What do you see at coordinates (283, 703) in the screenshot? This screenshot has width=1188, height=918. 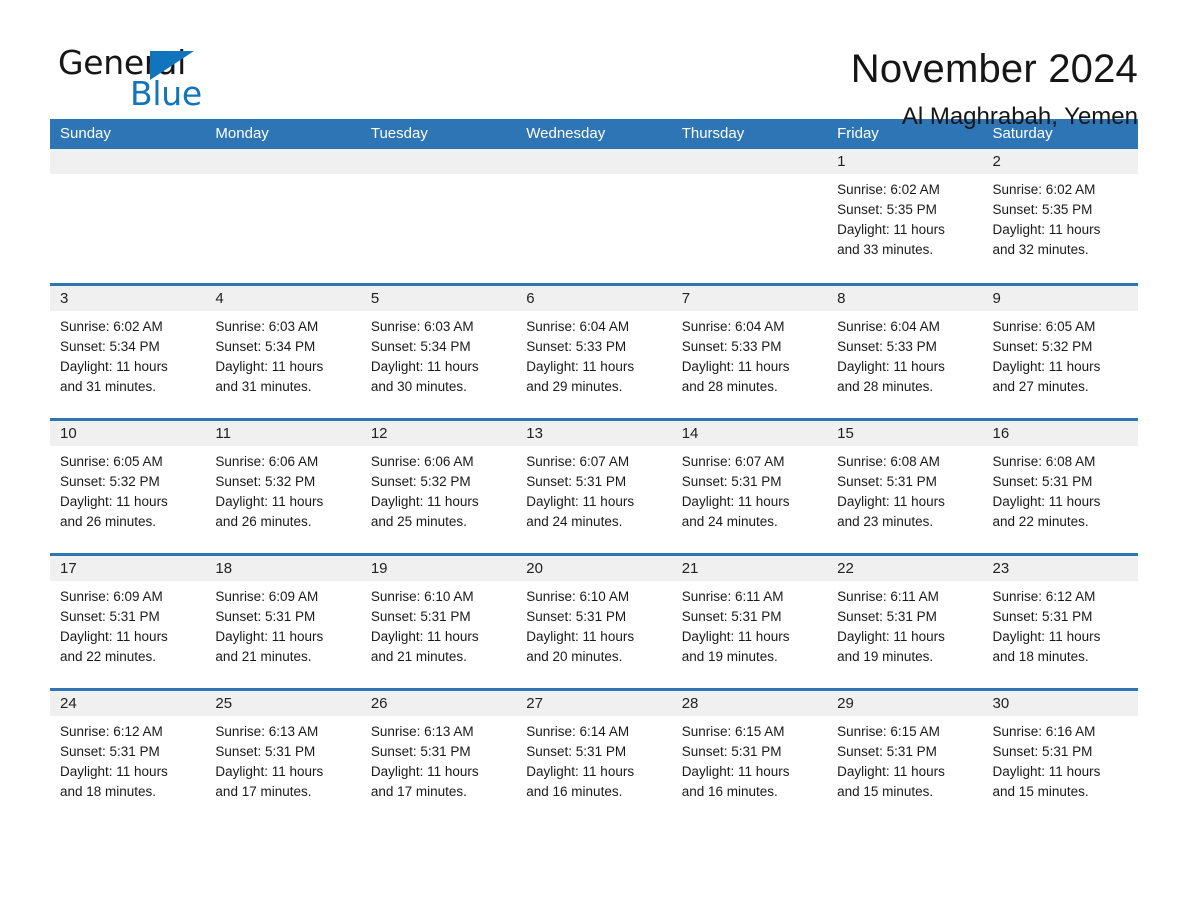 I see `day-number: 25` at bounding box center [283, 703].